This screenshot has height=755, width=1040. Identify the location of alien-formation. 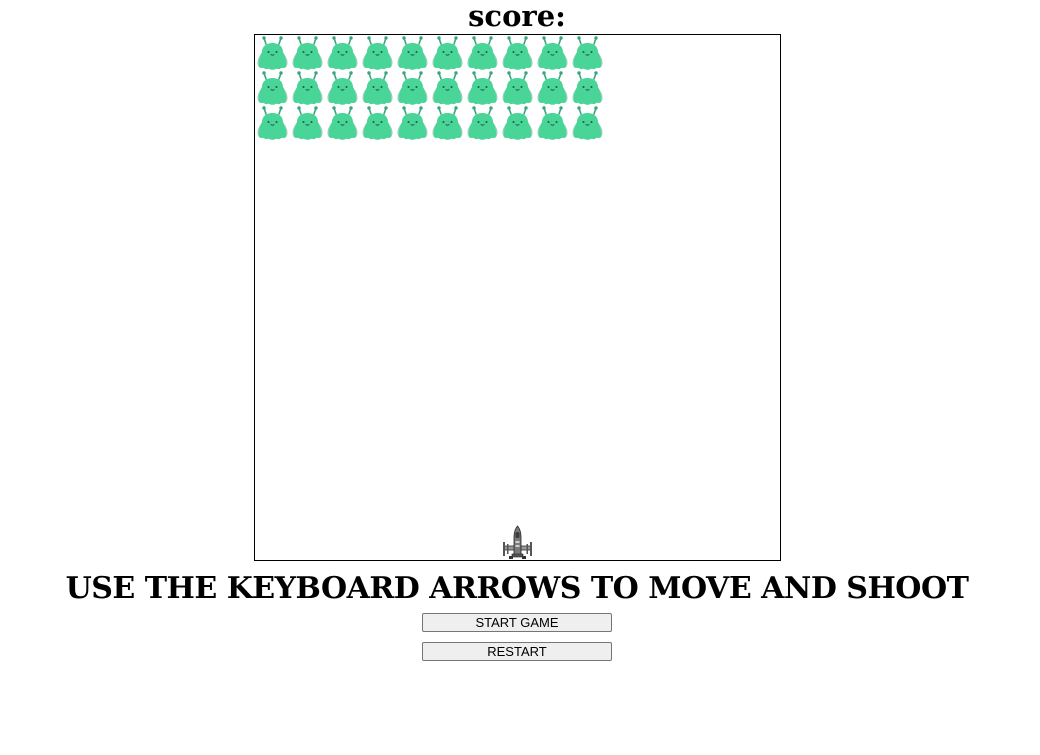
(430, 87).